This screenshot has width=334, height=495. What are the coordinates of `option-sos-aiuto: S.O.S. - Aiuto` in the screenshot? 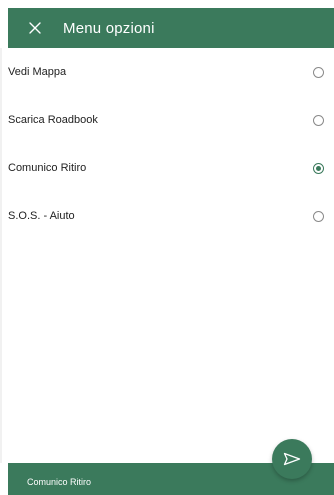 It's located at (167, 216).